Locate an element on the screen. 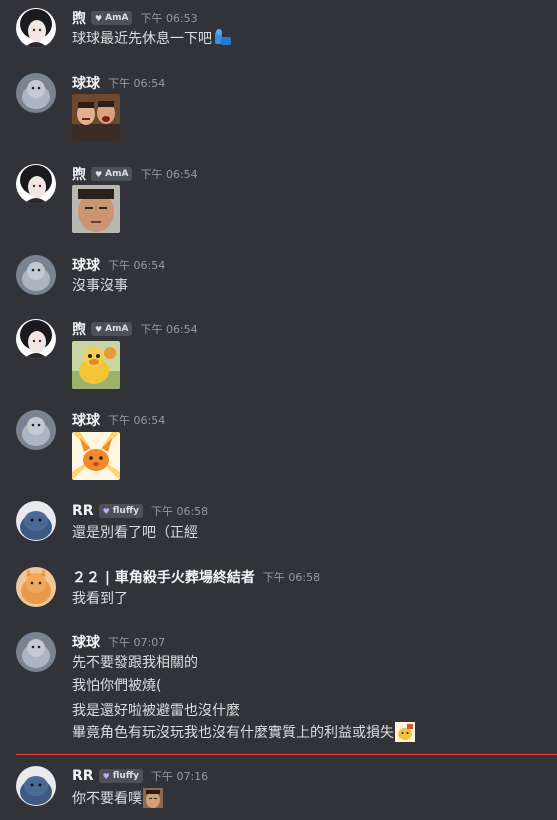 The image size is (557, 820). timestamp: 下午 07:07 is located at coordinates (137, 642).